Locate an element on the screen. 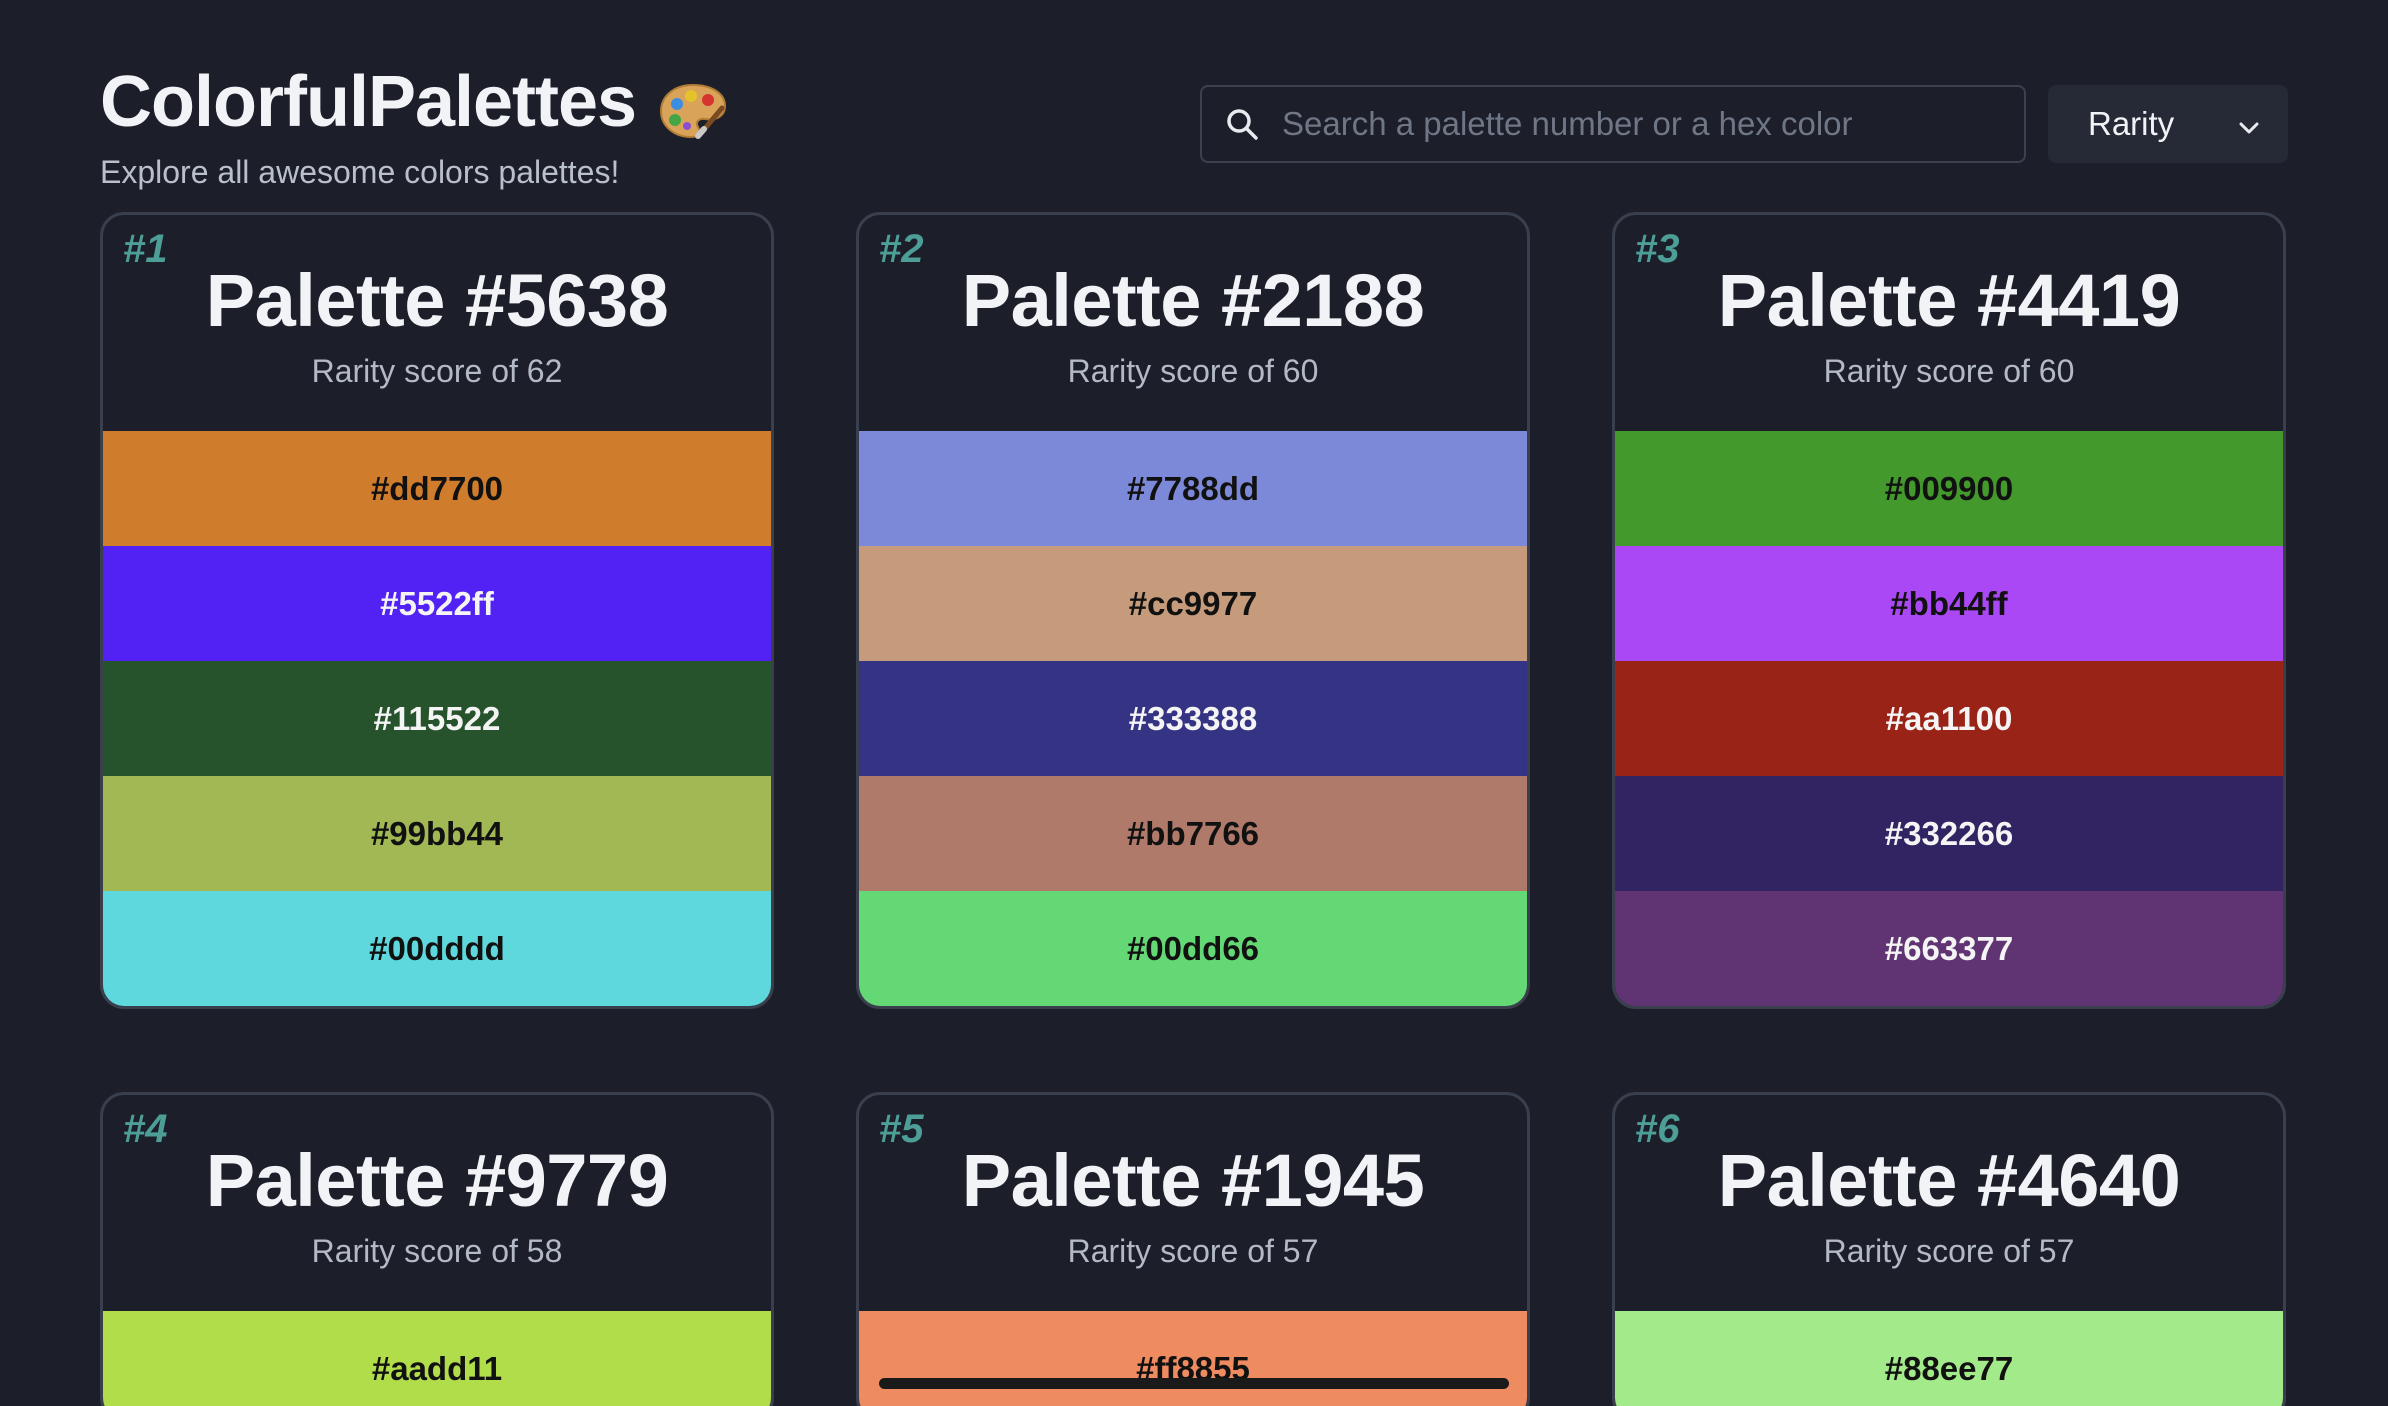  color-swatch: #aa1100 is located at coordinates (1949, 718).